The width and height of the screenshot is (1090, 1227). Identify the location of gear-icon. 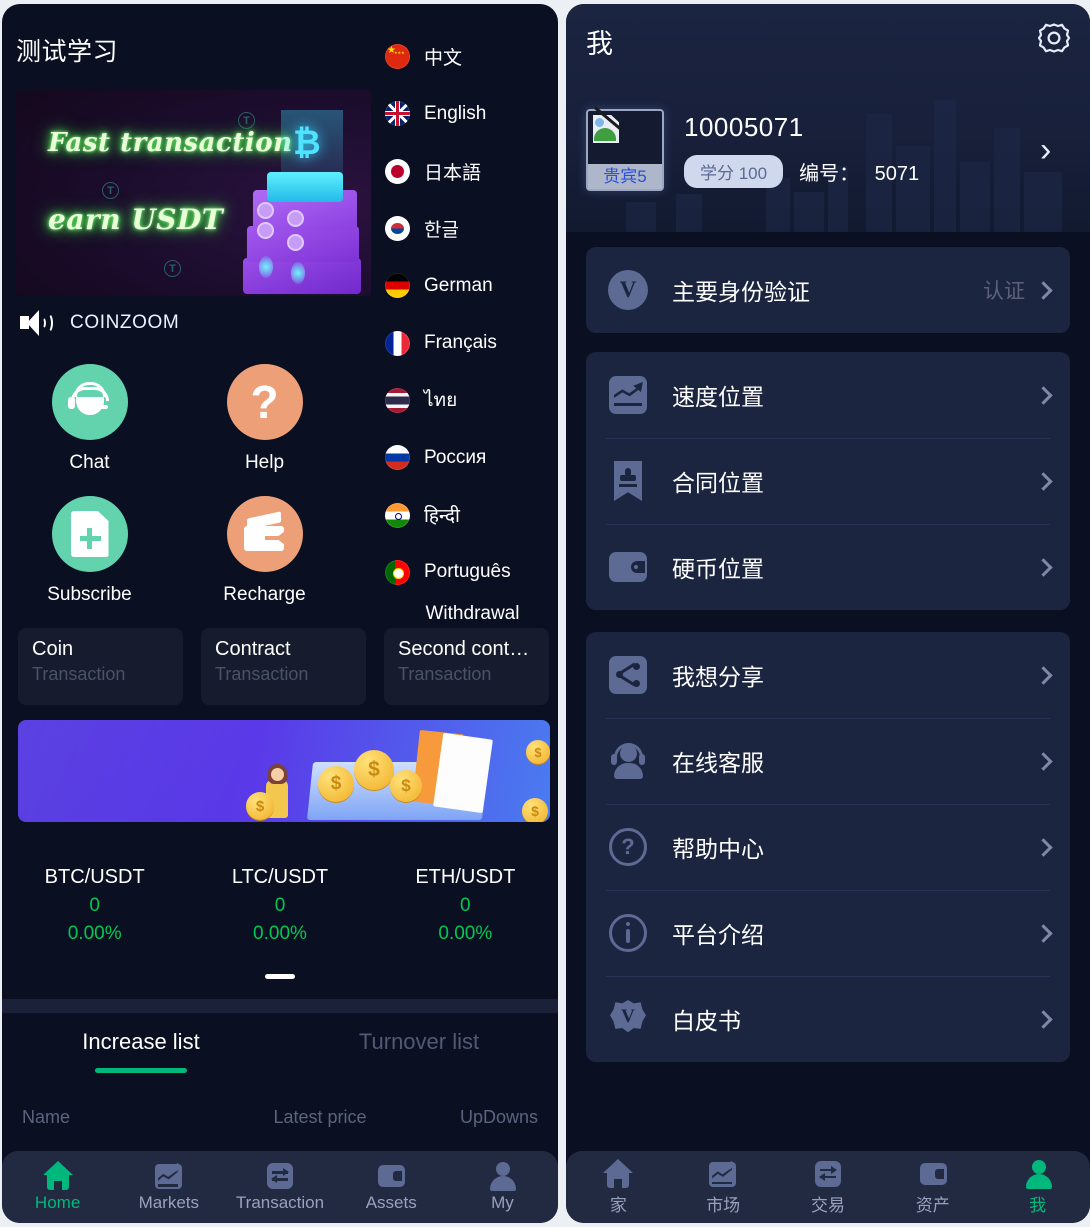
(1054, 38).